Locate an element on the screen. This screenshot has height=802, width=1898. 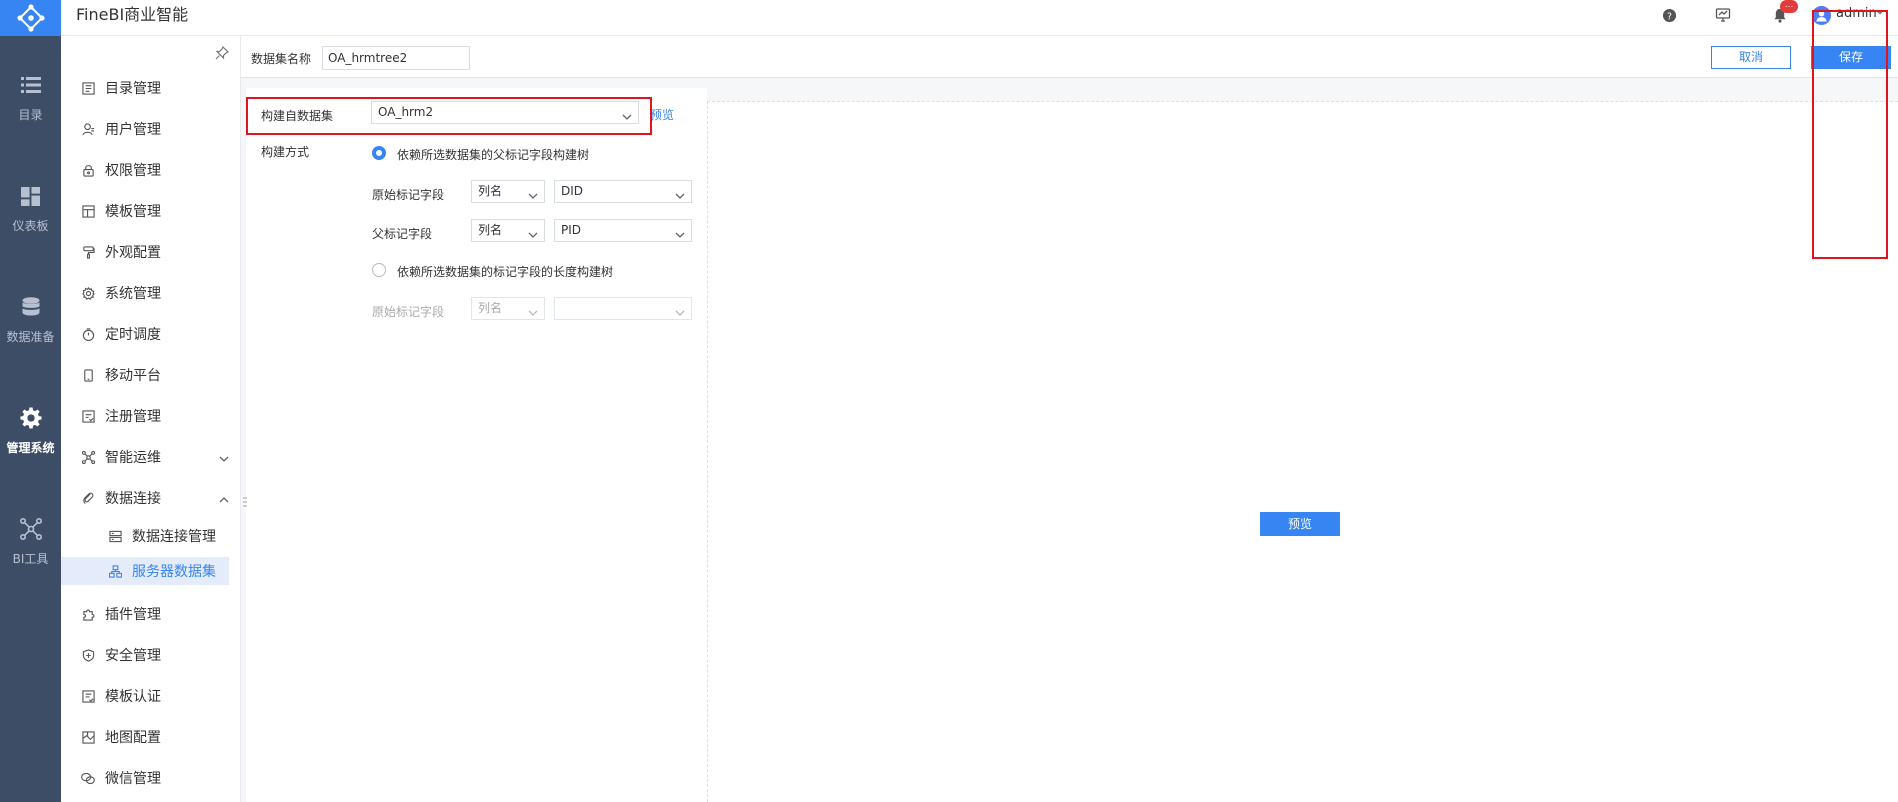
menu-item-label: 注册管理 is located at coordinates (133, 417).